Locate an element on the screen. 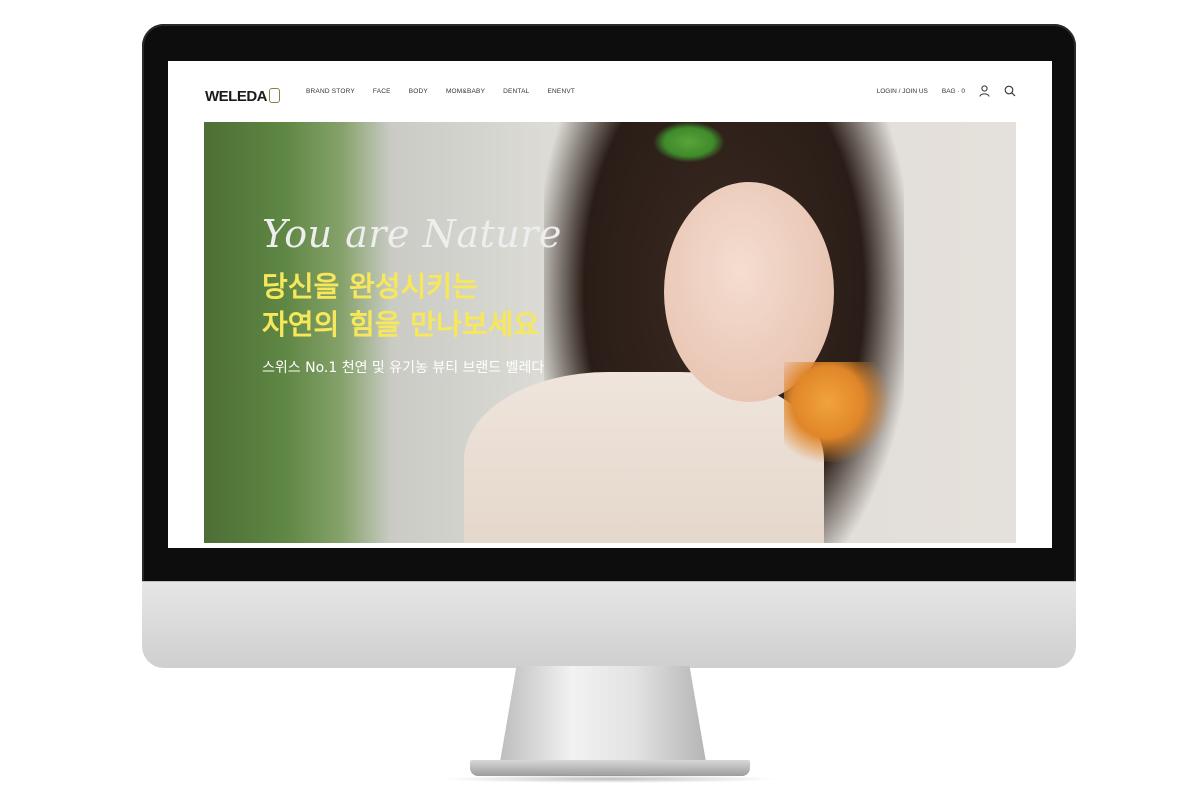  monitor-chin is located at coordinates (609, 624).